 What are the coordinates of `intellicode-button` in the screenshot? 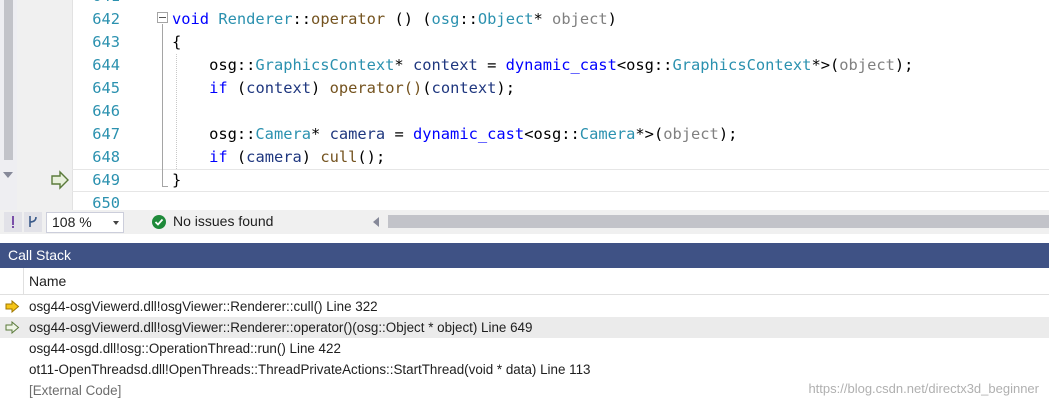 It's located at (13, 222).